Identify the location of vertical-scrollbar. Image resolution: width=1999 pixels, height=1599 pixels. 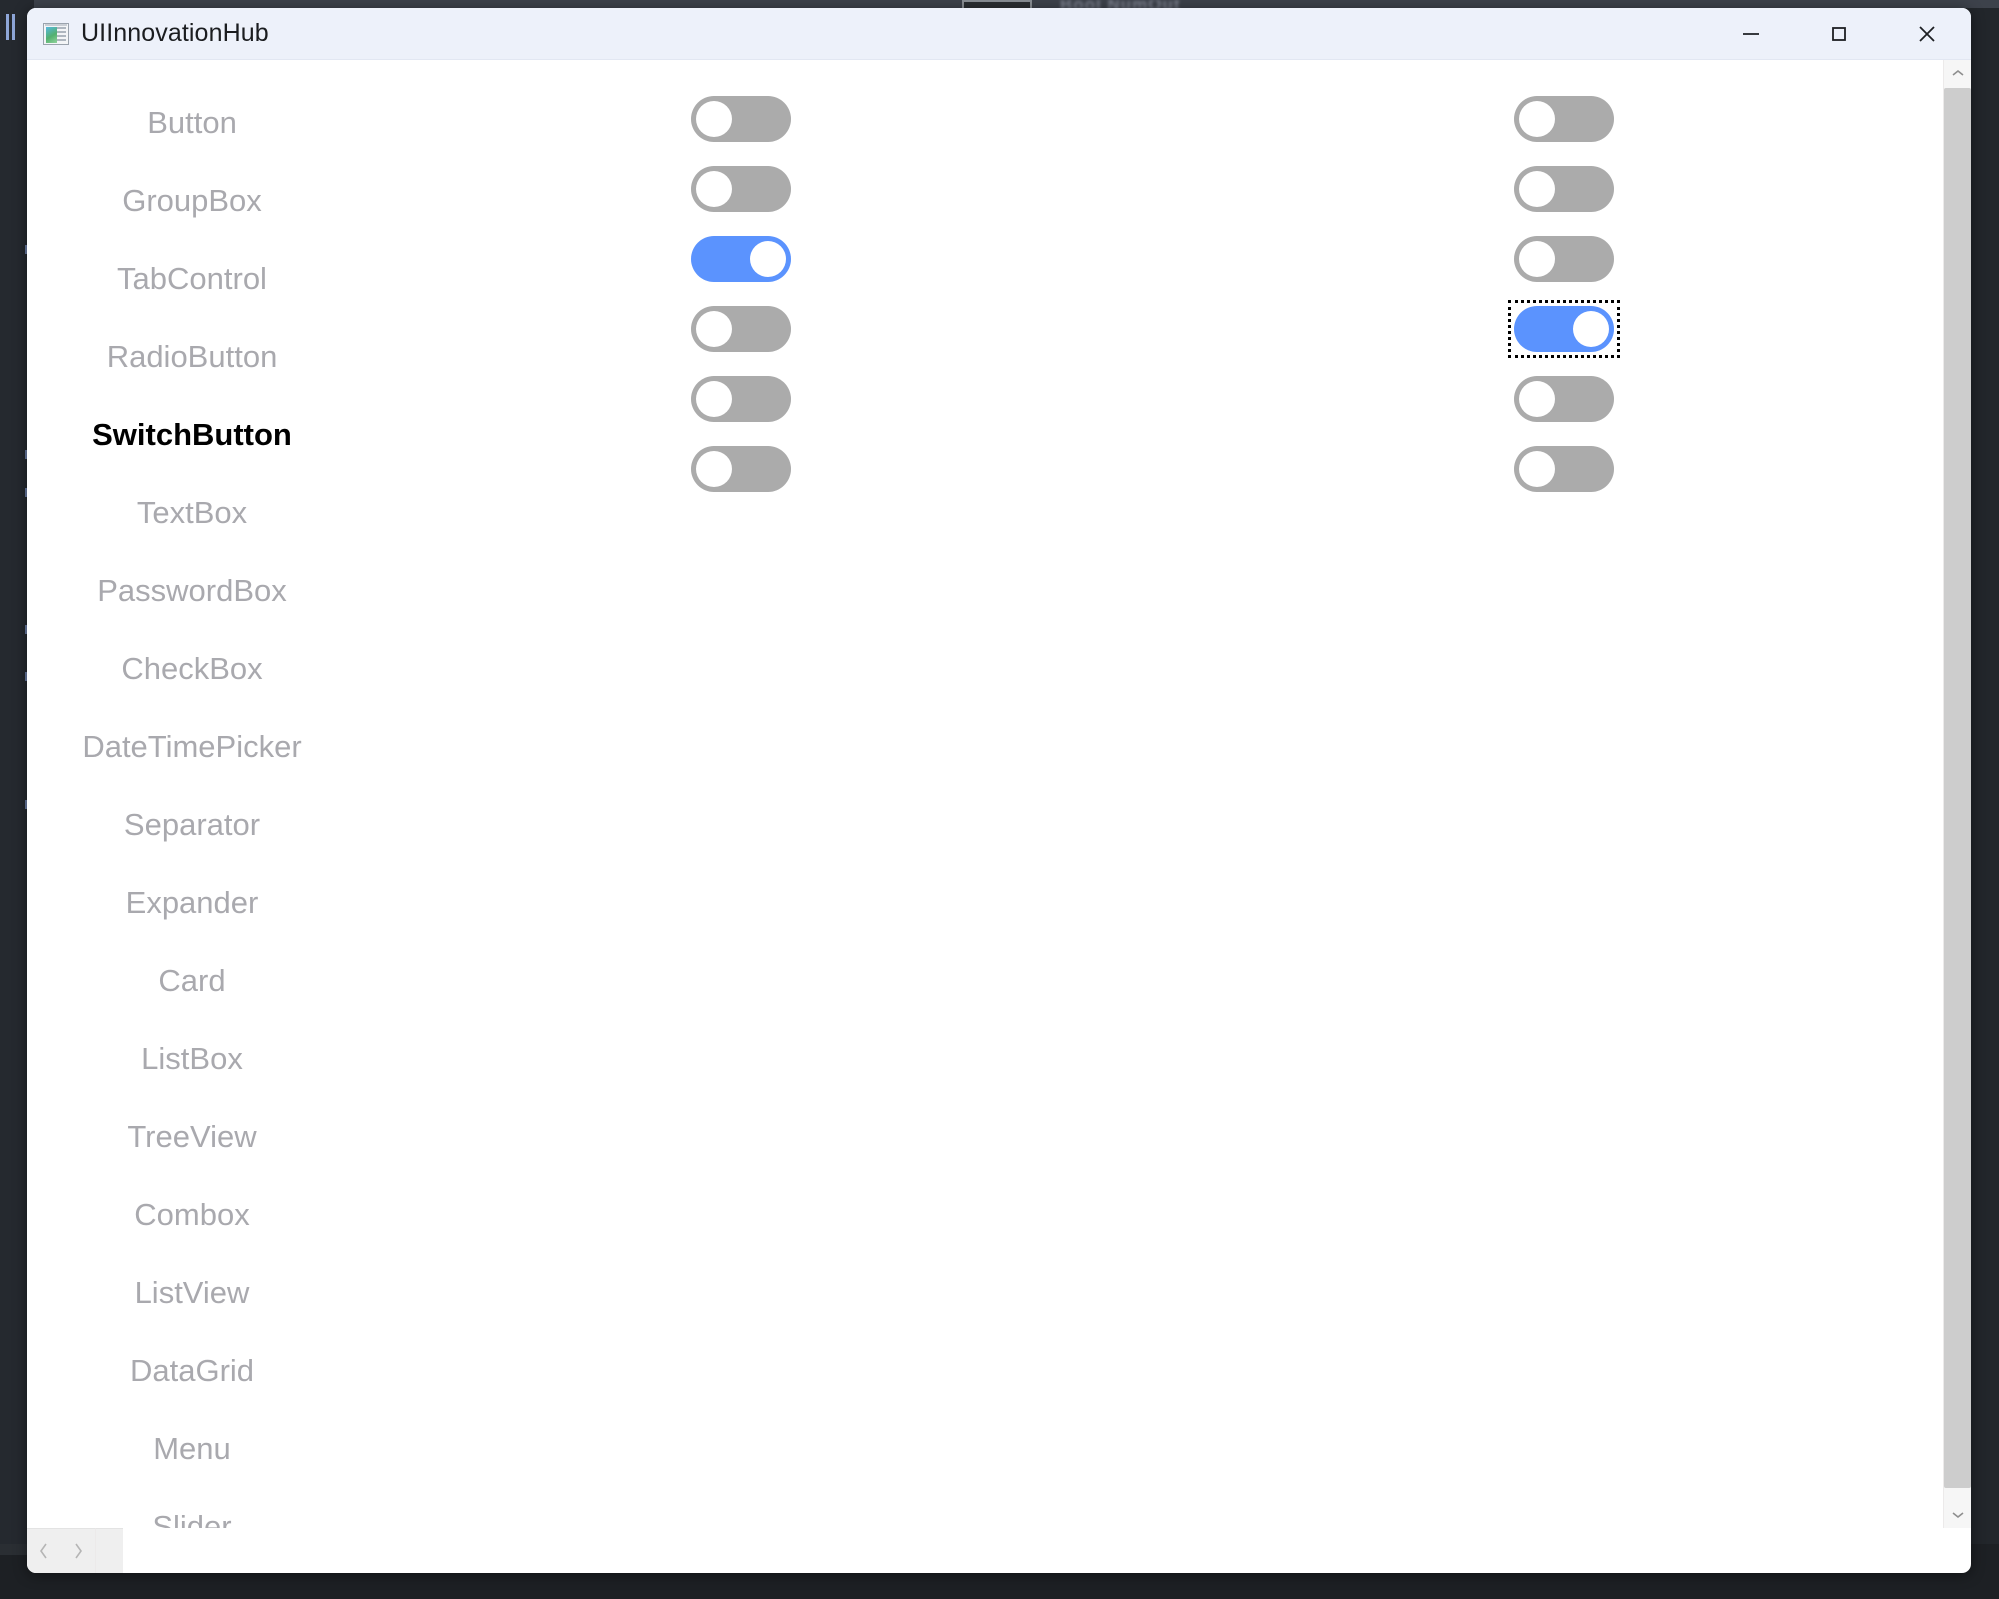
(1957, 794).